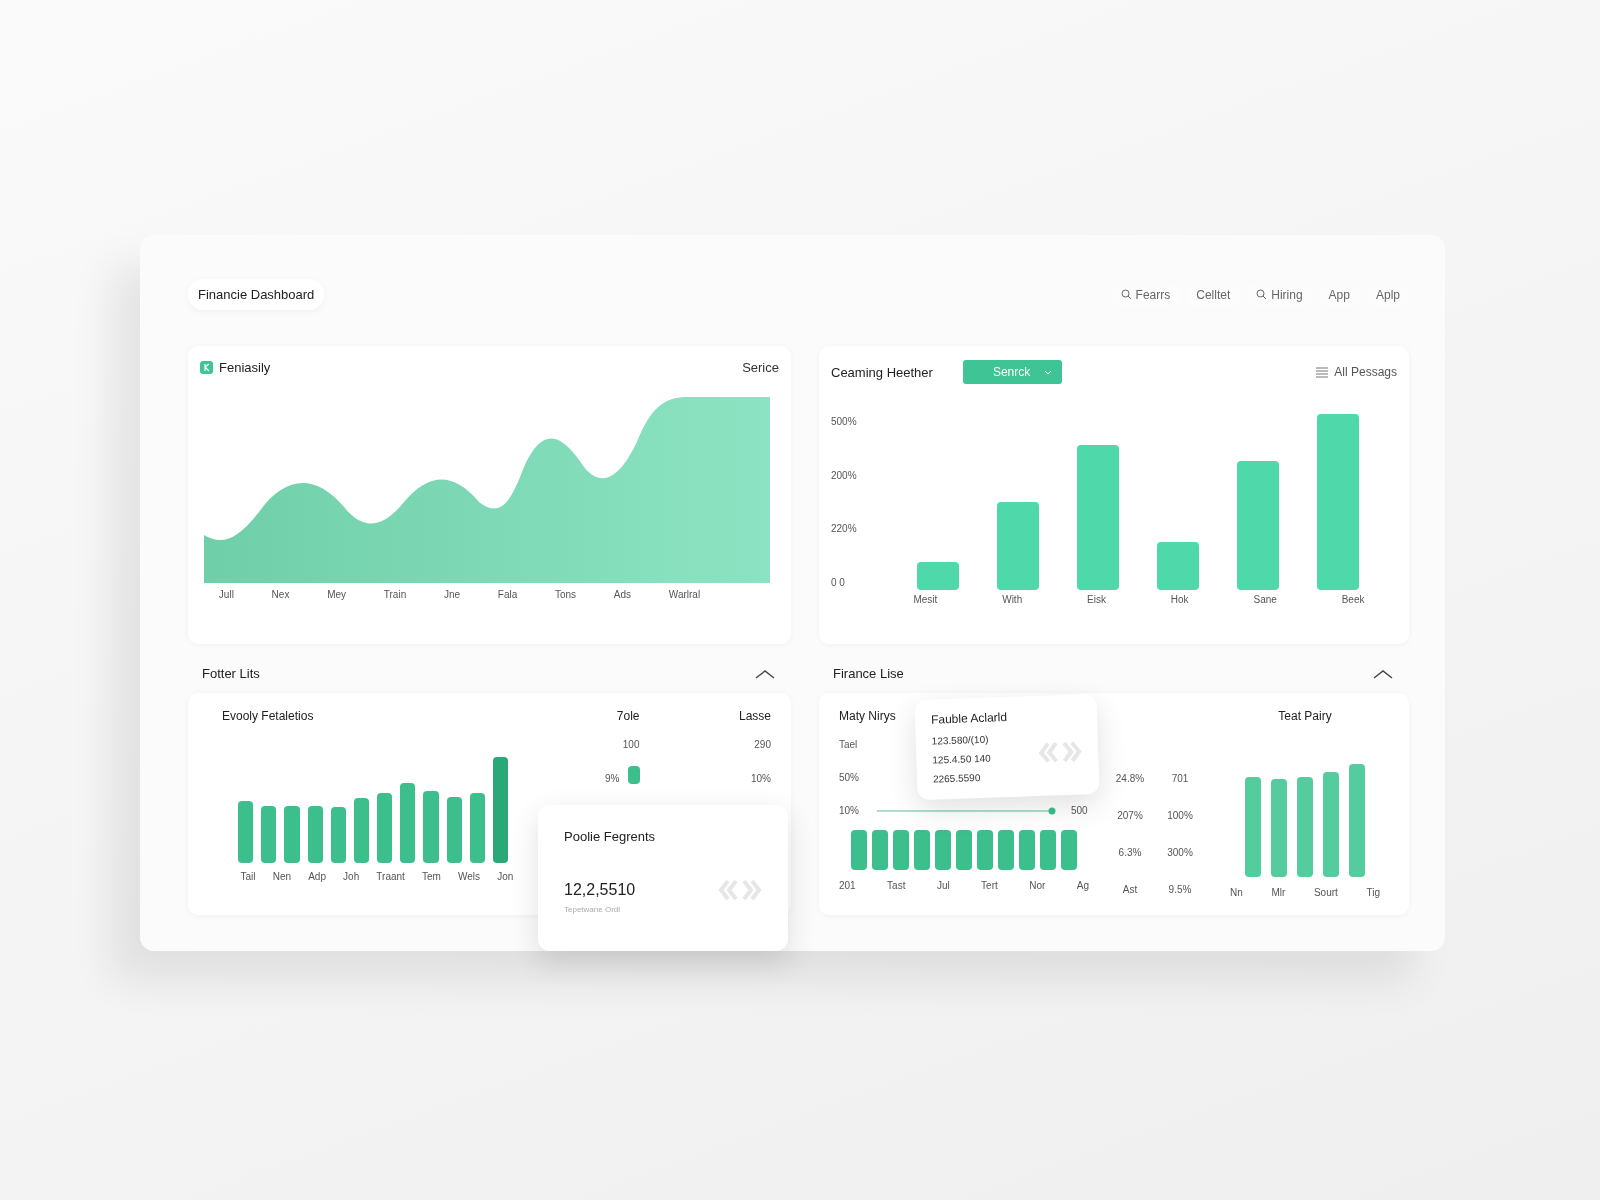  Describe the element at coordinates (882, 372) in the screenshot. I see `panel-title: Ceaming Heether` at that location.